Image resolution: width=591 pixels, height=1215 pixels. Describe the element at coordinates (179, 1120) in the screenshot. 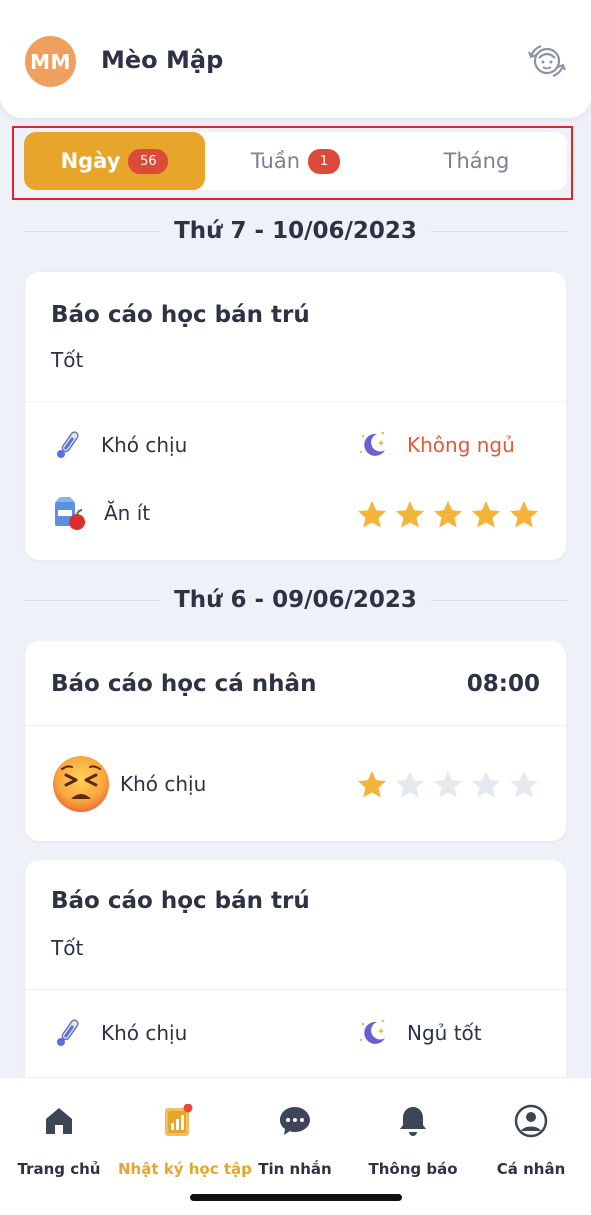

I see `study-journal-icon` at that location.